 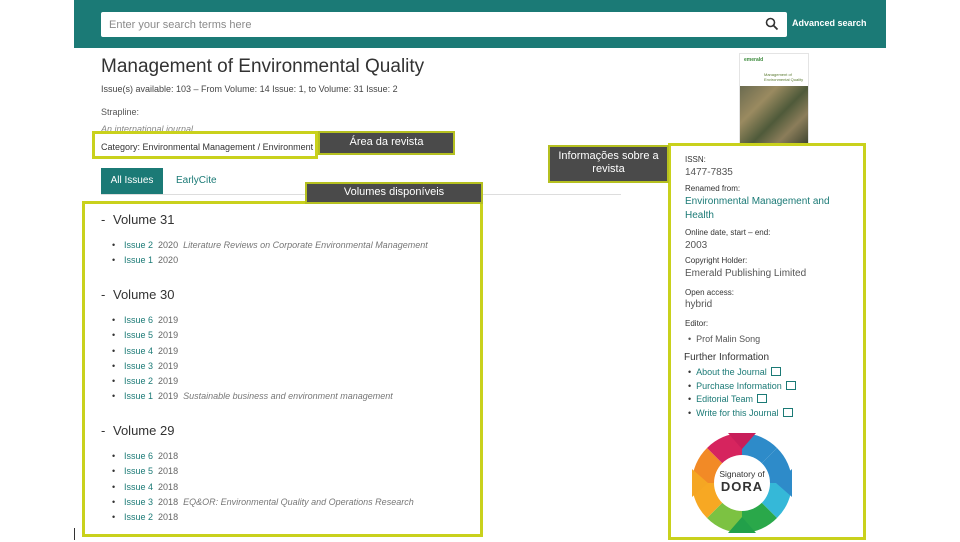 What do you see at coordinates (132, 181) in the screenshot?
I see `tab-all-issues: All Issues` at bounding box center [132, 181].